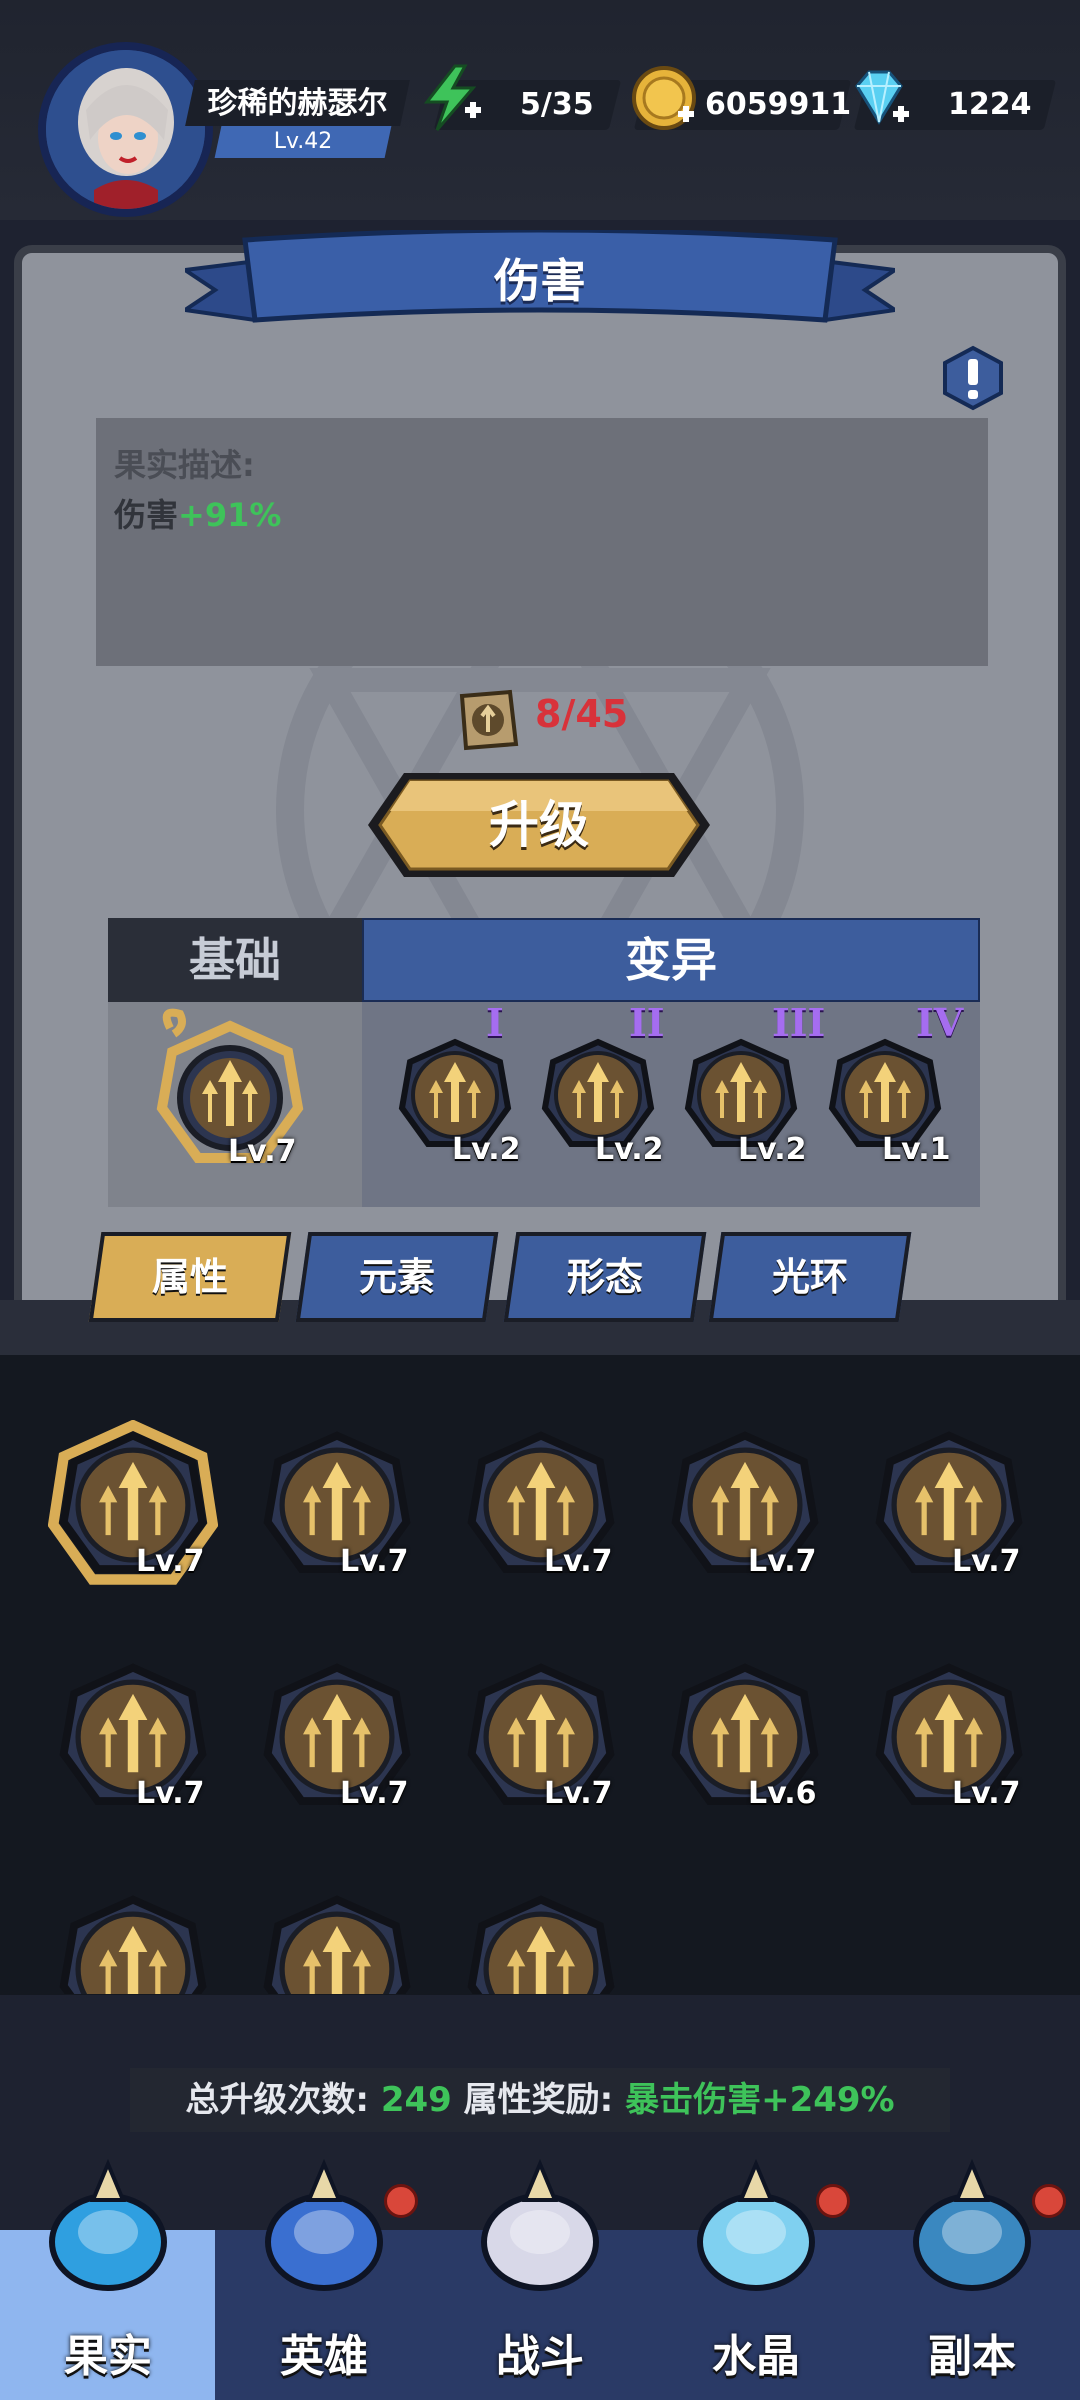 The width and height of the screenshot is (1080, 2400). Describe the element at coordinates (557, 104) in the screenshot. I see `energy-value: 5/35` at that location.